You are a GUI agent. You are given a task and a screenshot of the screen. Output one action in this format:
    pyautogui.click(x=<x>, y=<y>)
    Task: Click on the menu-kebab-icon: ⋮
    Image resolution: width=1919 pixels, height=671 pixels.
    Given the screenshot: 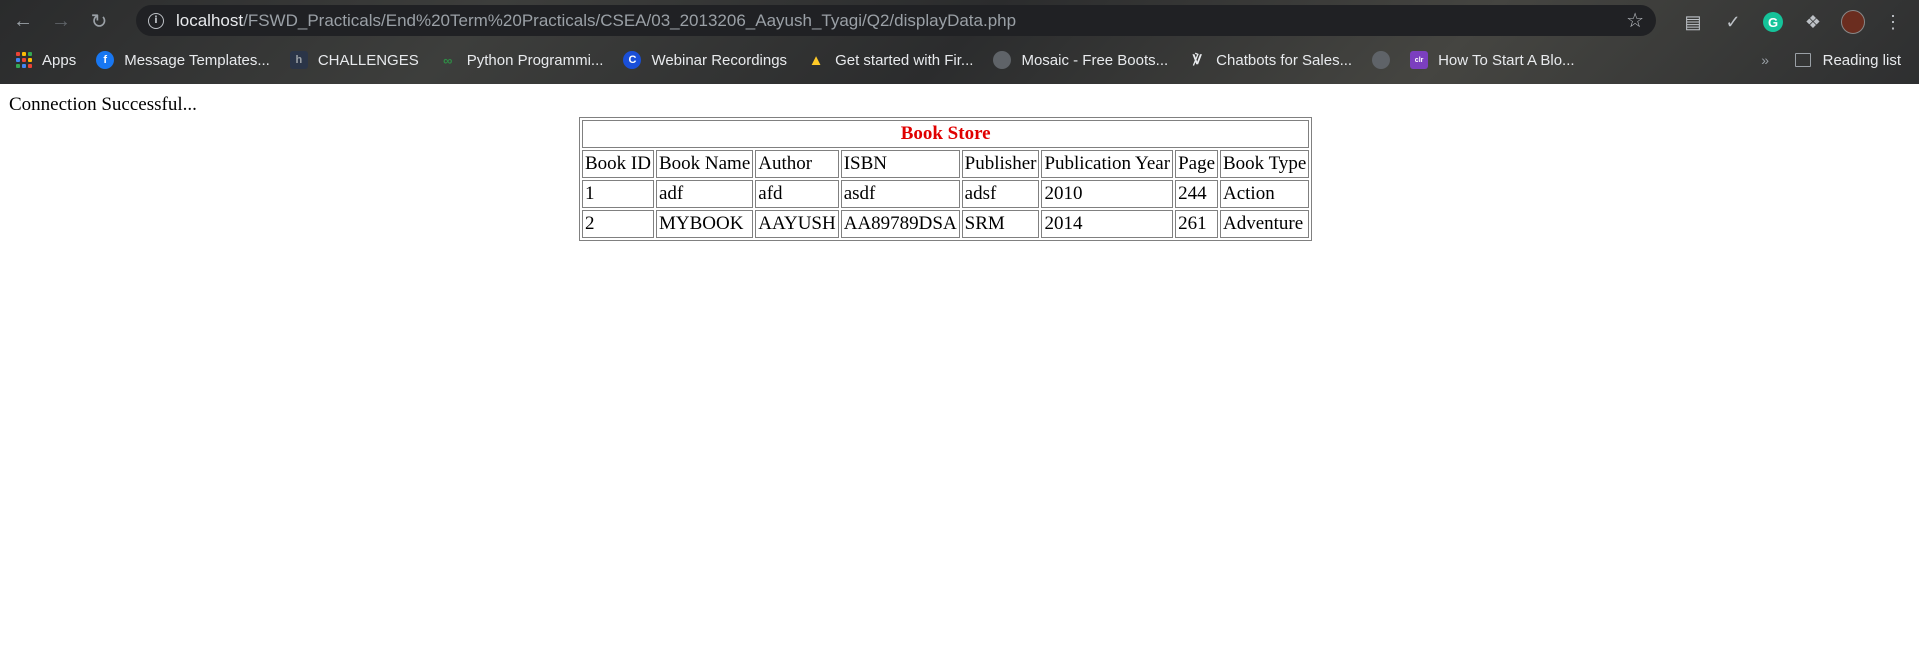 What is the action you would take?
    pyautogui.click(x=1893, y=22)
    